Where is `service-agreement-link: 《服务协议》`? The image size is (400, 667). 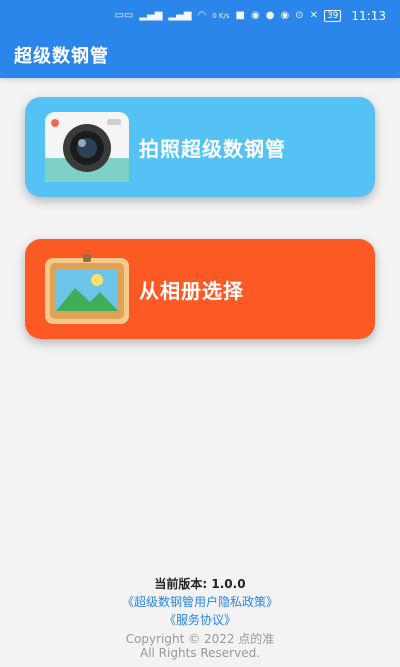 service-agreement-link: 《服务协议》 is located at coordinates (200, 620).